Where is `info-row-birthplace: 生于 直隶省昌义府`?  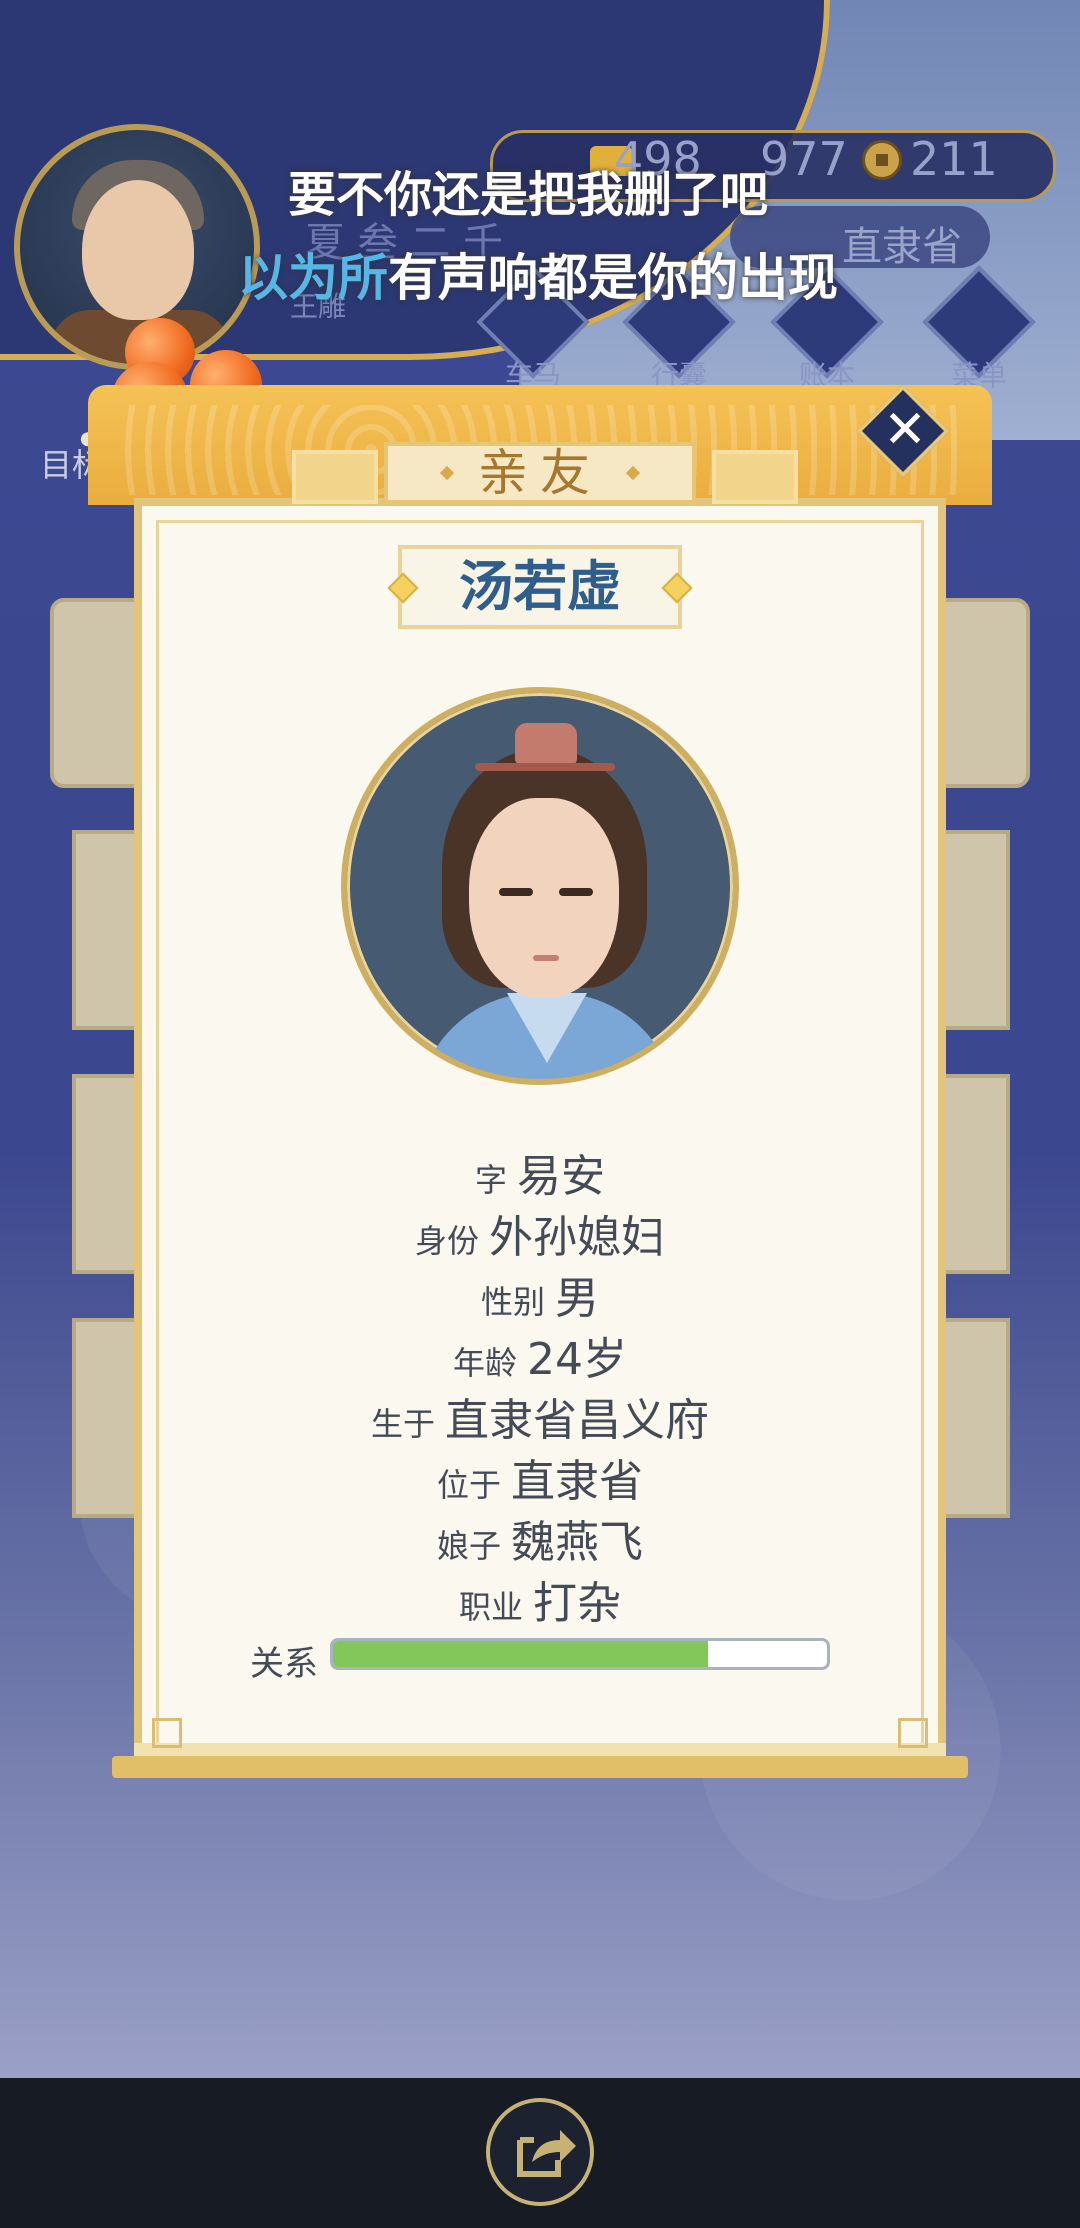
info-row-birthplace: 生于 直隶省昌义府 is located at coordinates (539, 1420).